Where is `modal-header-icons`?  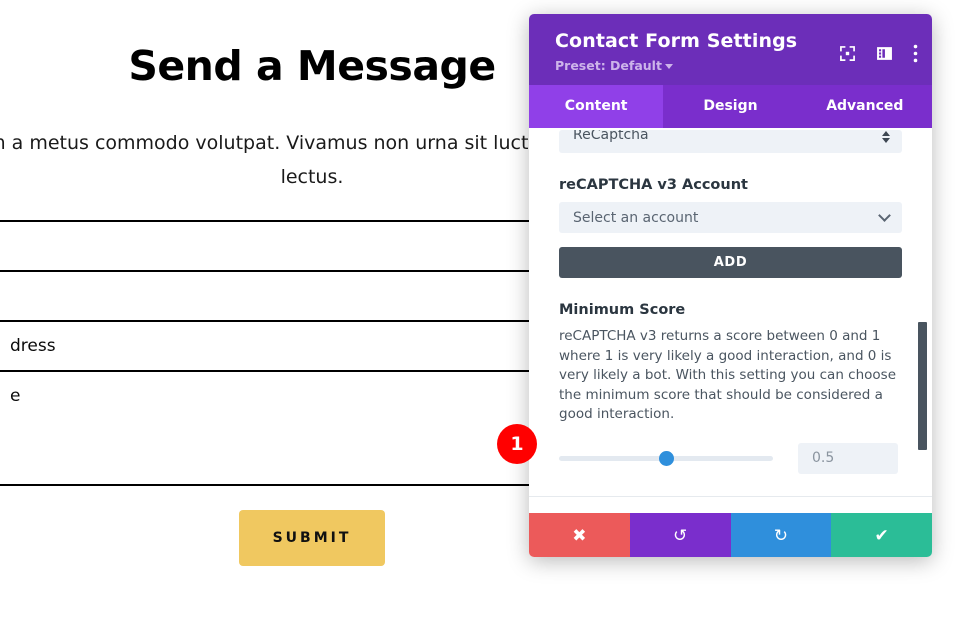 modal-header-icons is located at coordinates (878, 53).